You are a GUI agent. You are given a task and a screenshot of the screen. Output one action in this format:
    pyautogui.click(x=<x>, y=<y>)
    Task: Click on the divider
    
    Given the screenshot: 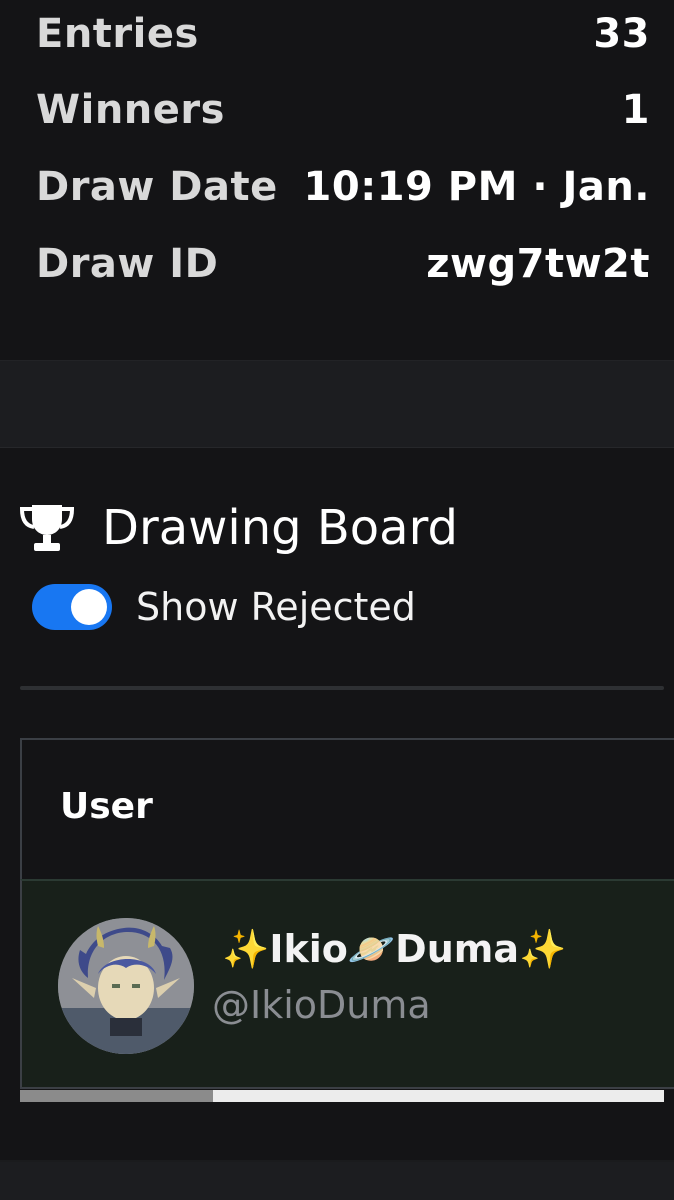 What is the action you would take?
    pyautogui.click(x=342, y=688)
    